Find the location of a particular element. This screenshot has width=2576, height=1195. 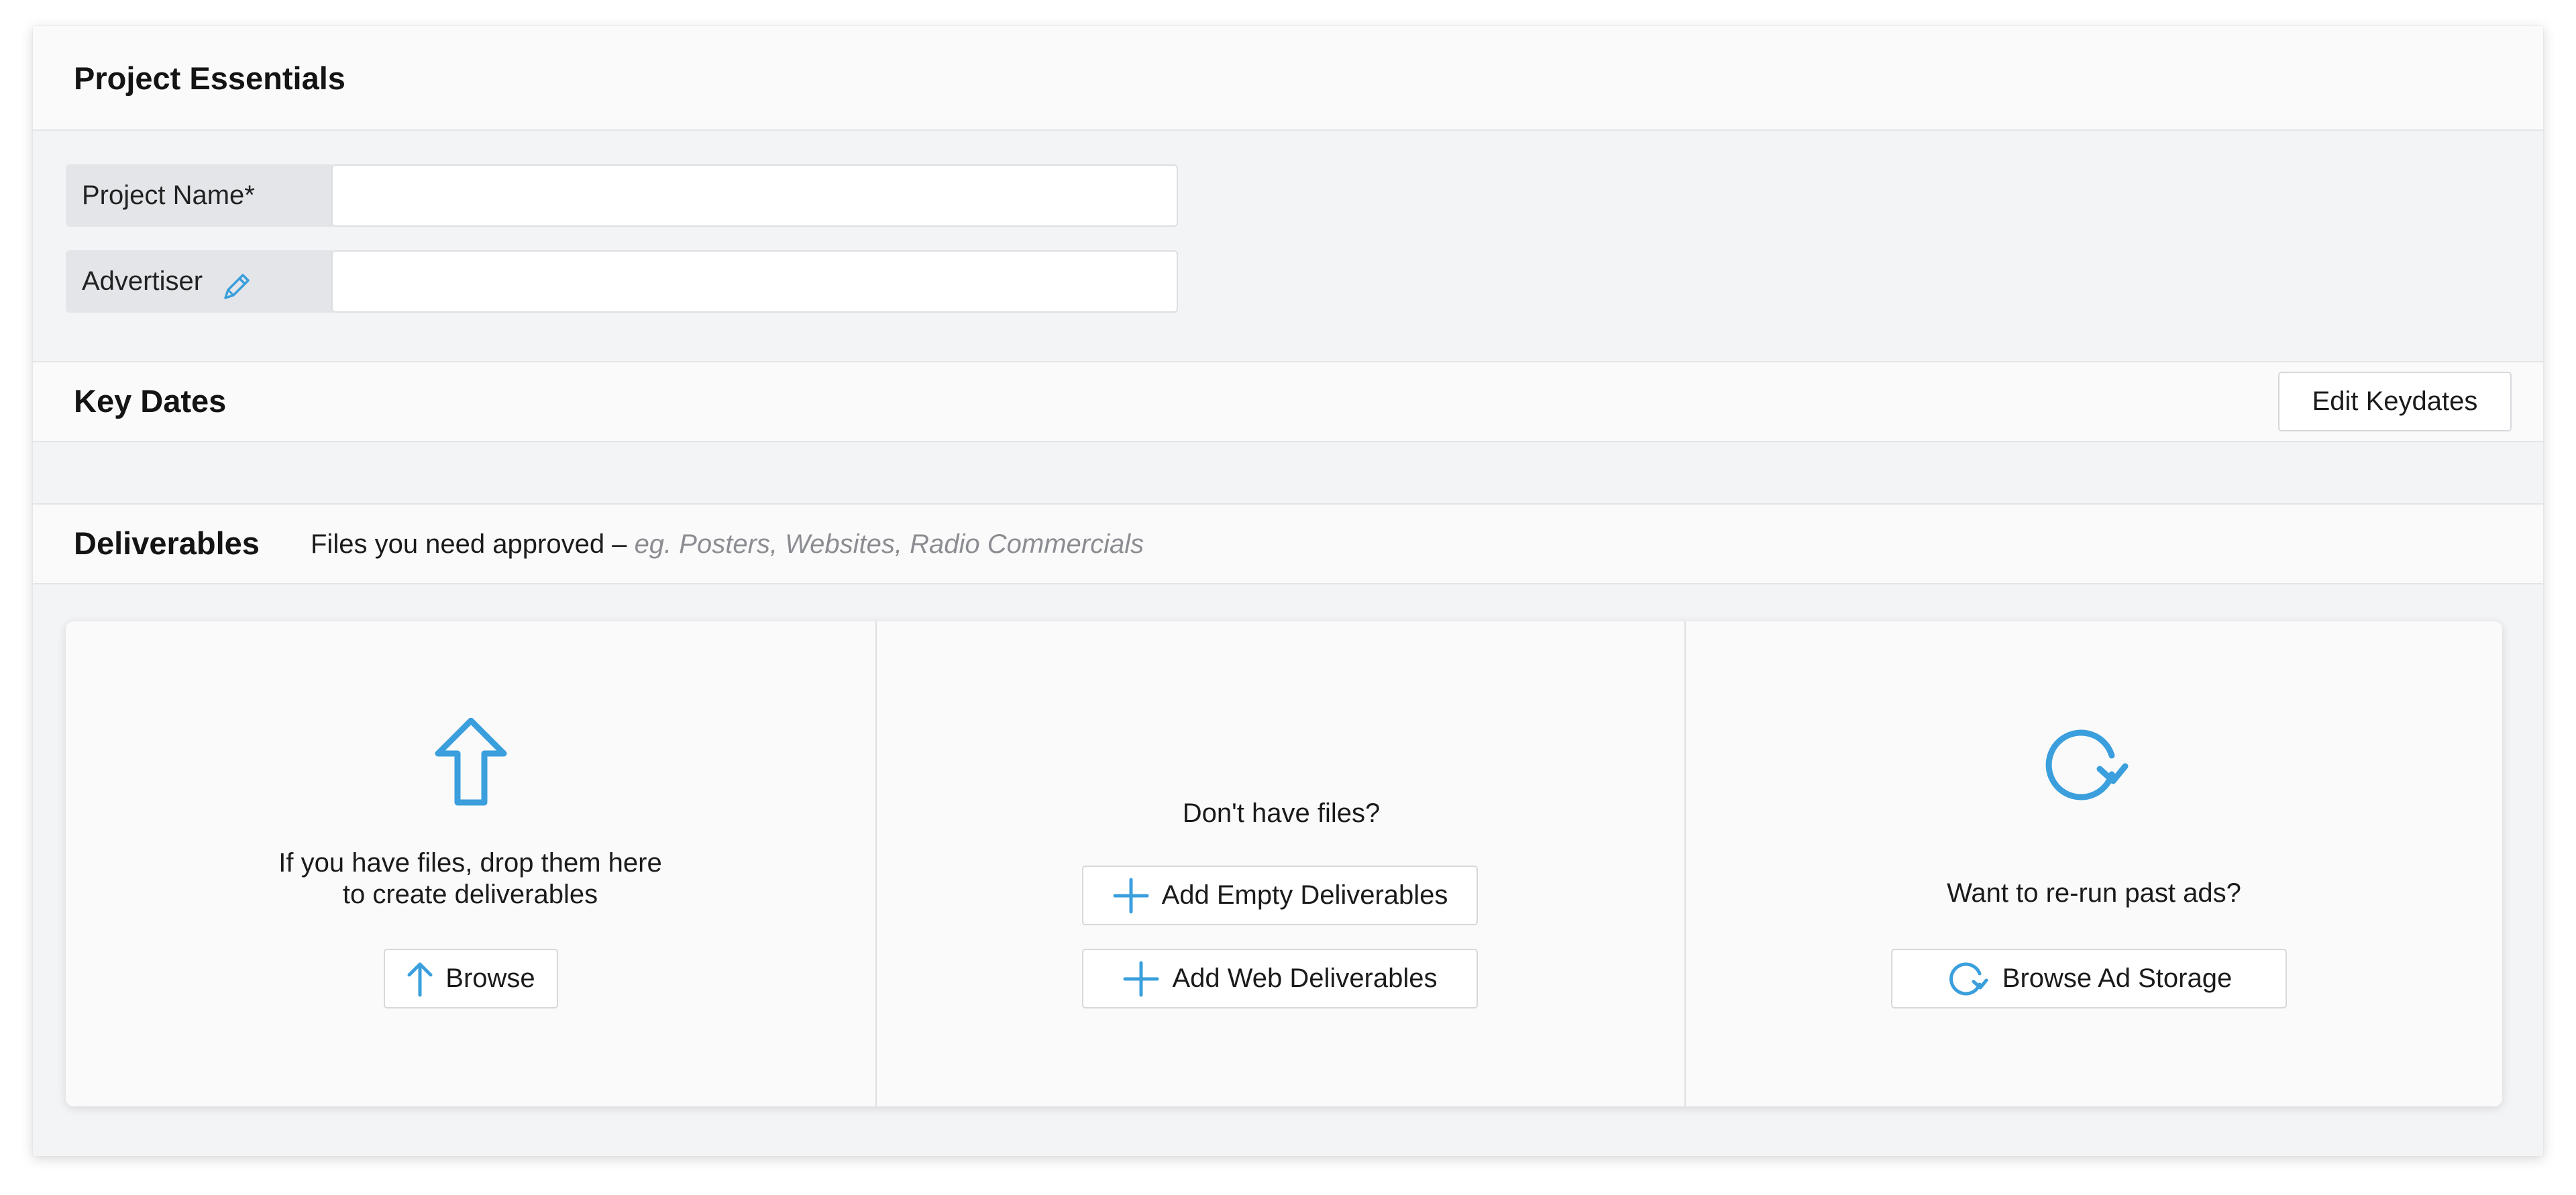

arrow-up-icon is located at coordinates (420, 979).